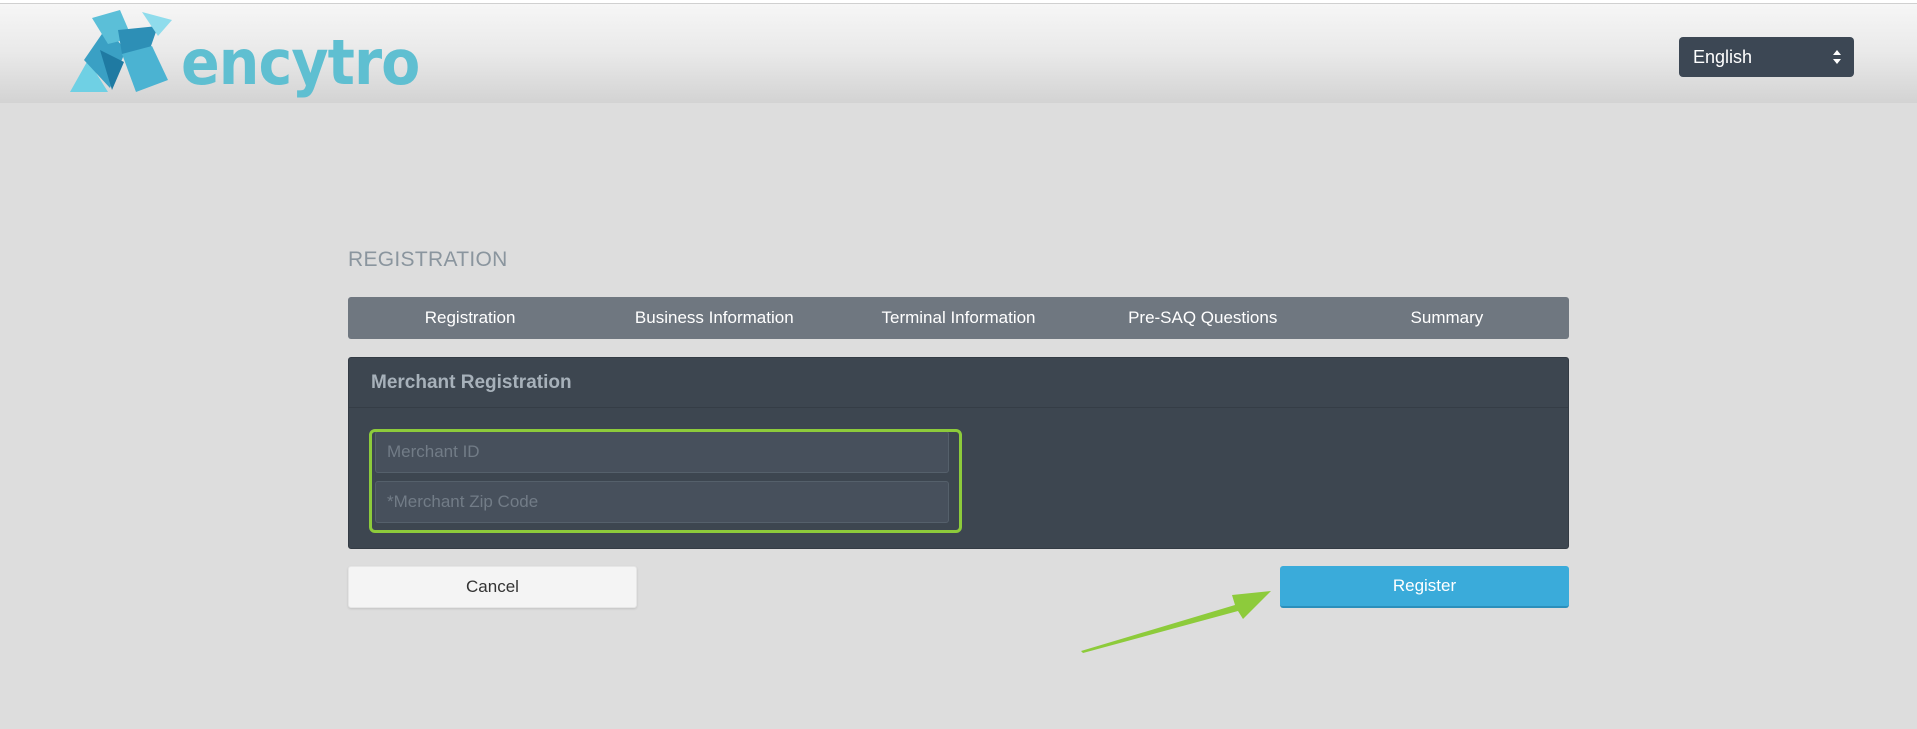 Image resolution: width=1917 pixels, height=729 pixels. What do you see at coordinates (428, 259) in the screenshot?
I see `page-title: REGISTRATION` at bounding box center [428, 259].